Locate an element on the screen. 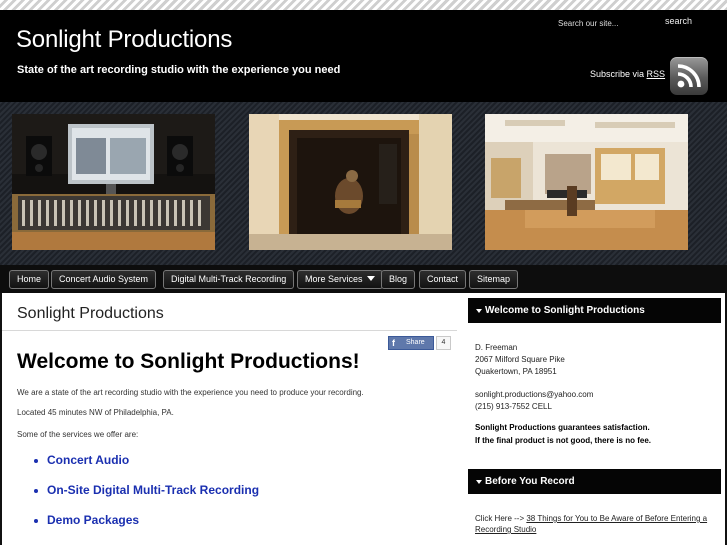 The image size is (727, 545). photo-live-room is located at coordinates (586, 182).